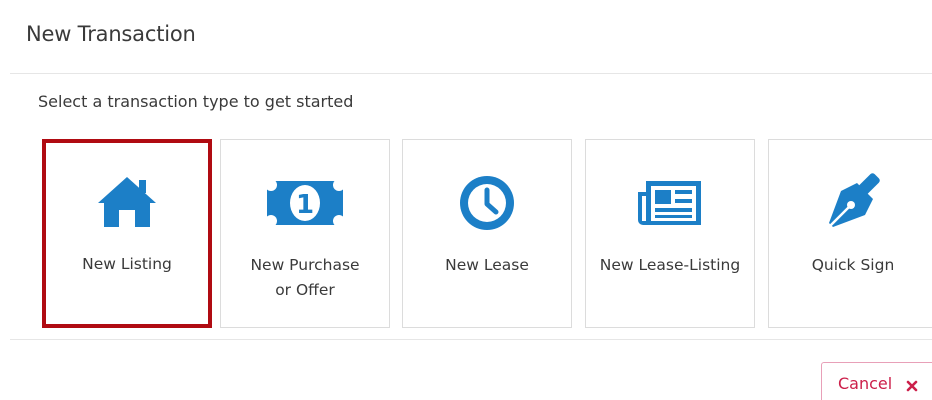 The width and height of the screenshot is (932, 400). I want to click on transaction-type-new-lease-listing: New Lease-Listing, so click(670, 233).